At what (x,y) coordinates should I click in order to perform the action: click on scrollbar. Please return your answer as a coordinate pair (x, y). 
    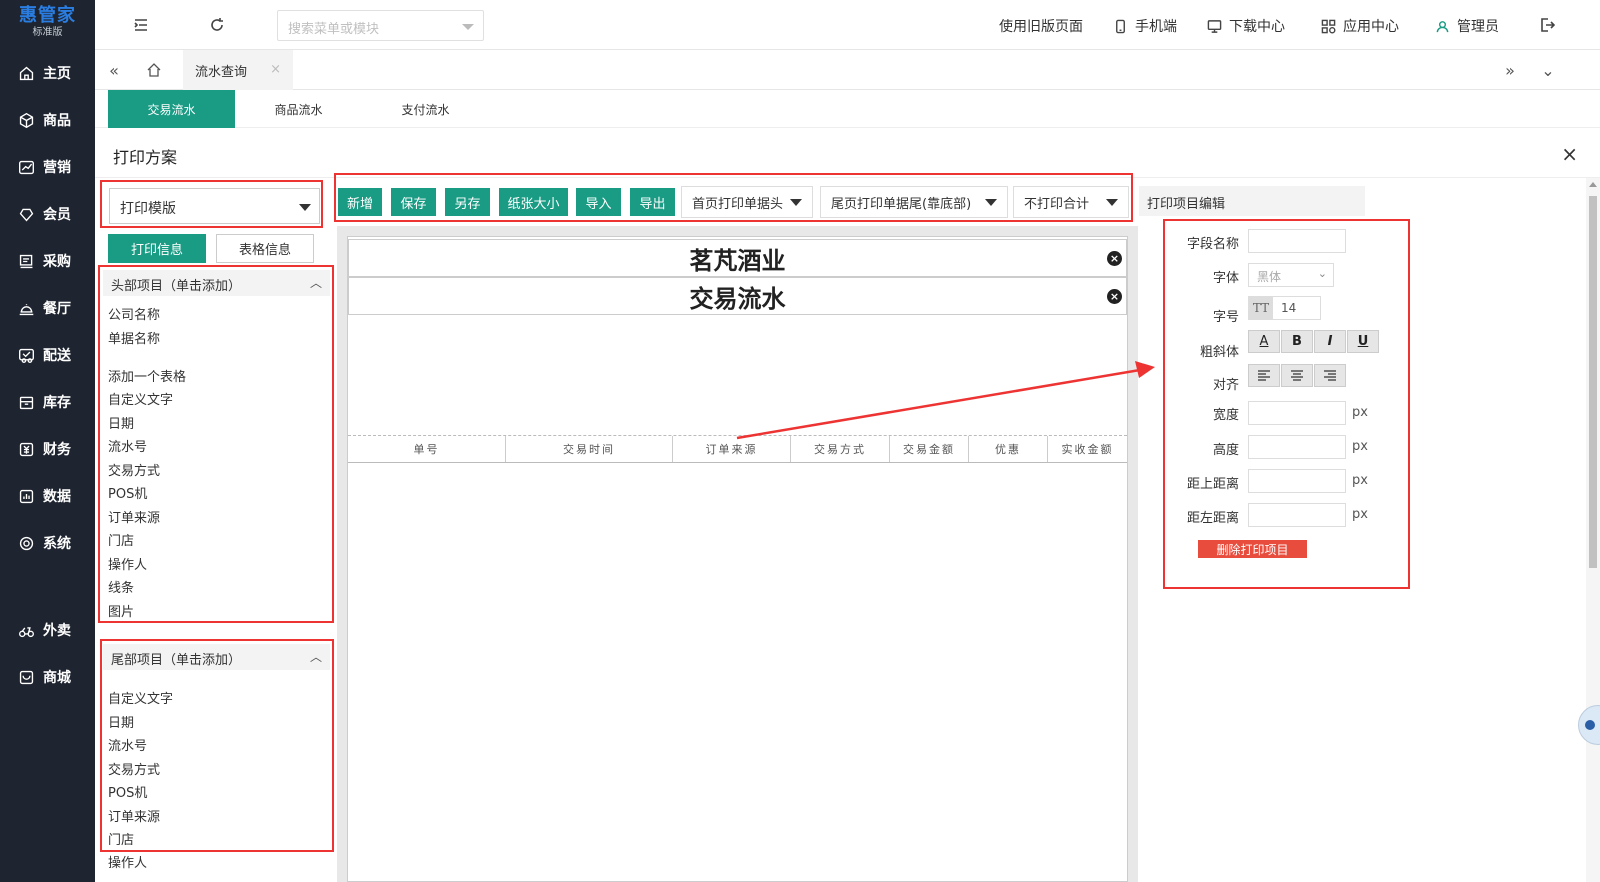
    Looking at the image, I should click on (1593, 530).